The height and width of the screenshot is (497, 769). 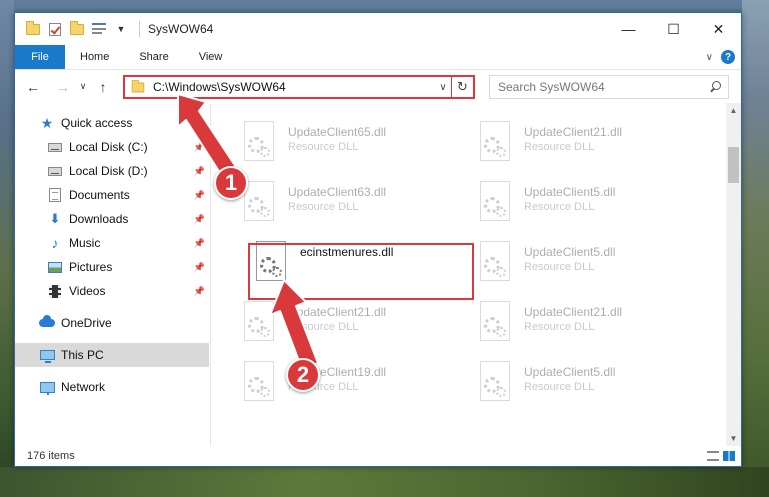 What do you see at coordinates (303, 375) in the screenshot?
I see `annotation-badge-2: 2` at bounding box center [303, 375].